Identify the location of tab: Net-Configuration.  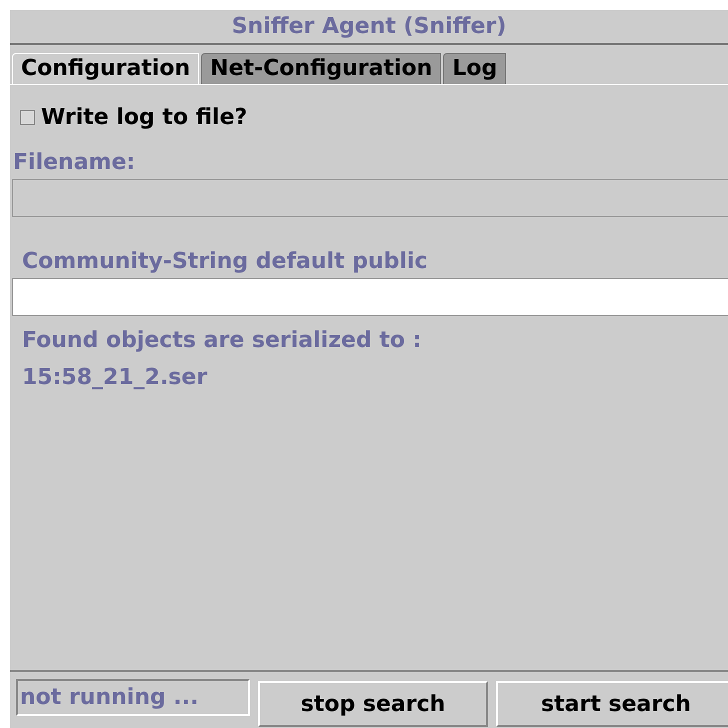
(321, 68).